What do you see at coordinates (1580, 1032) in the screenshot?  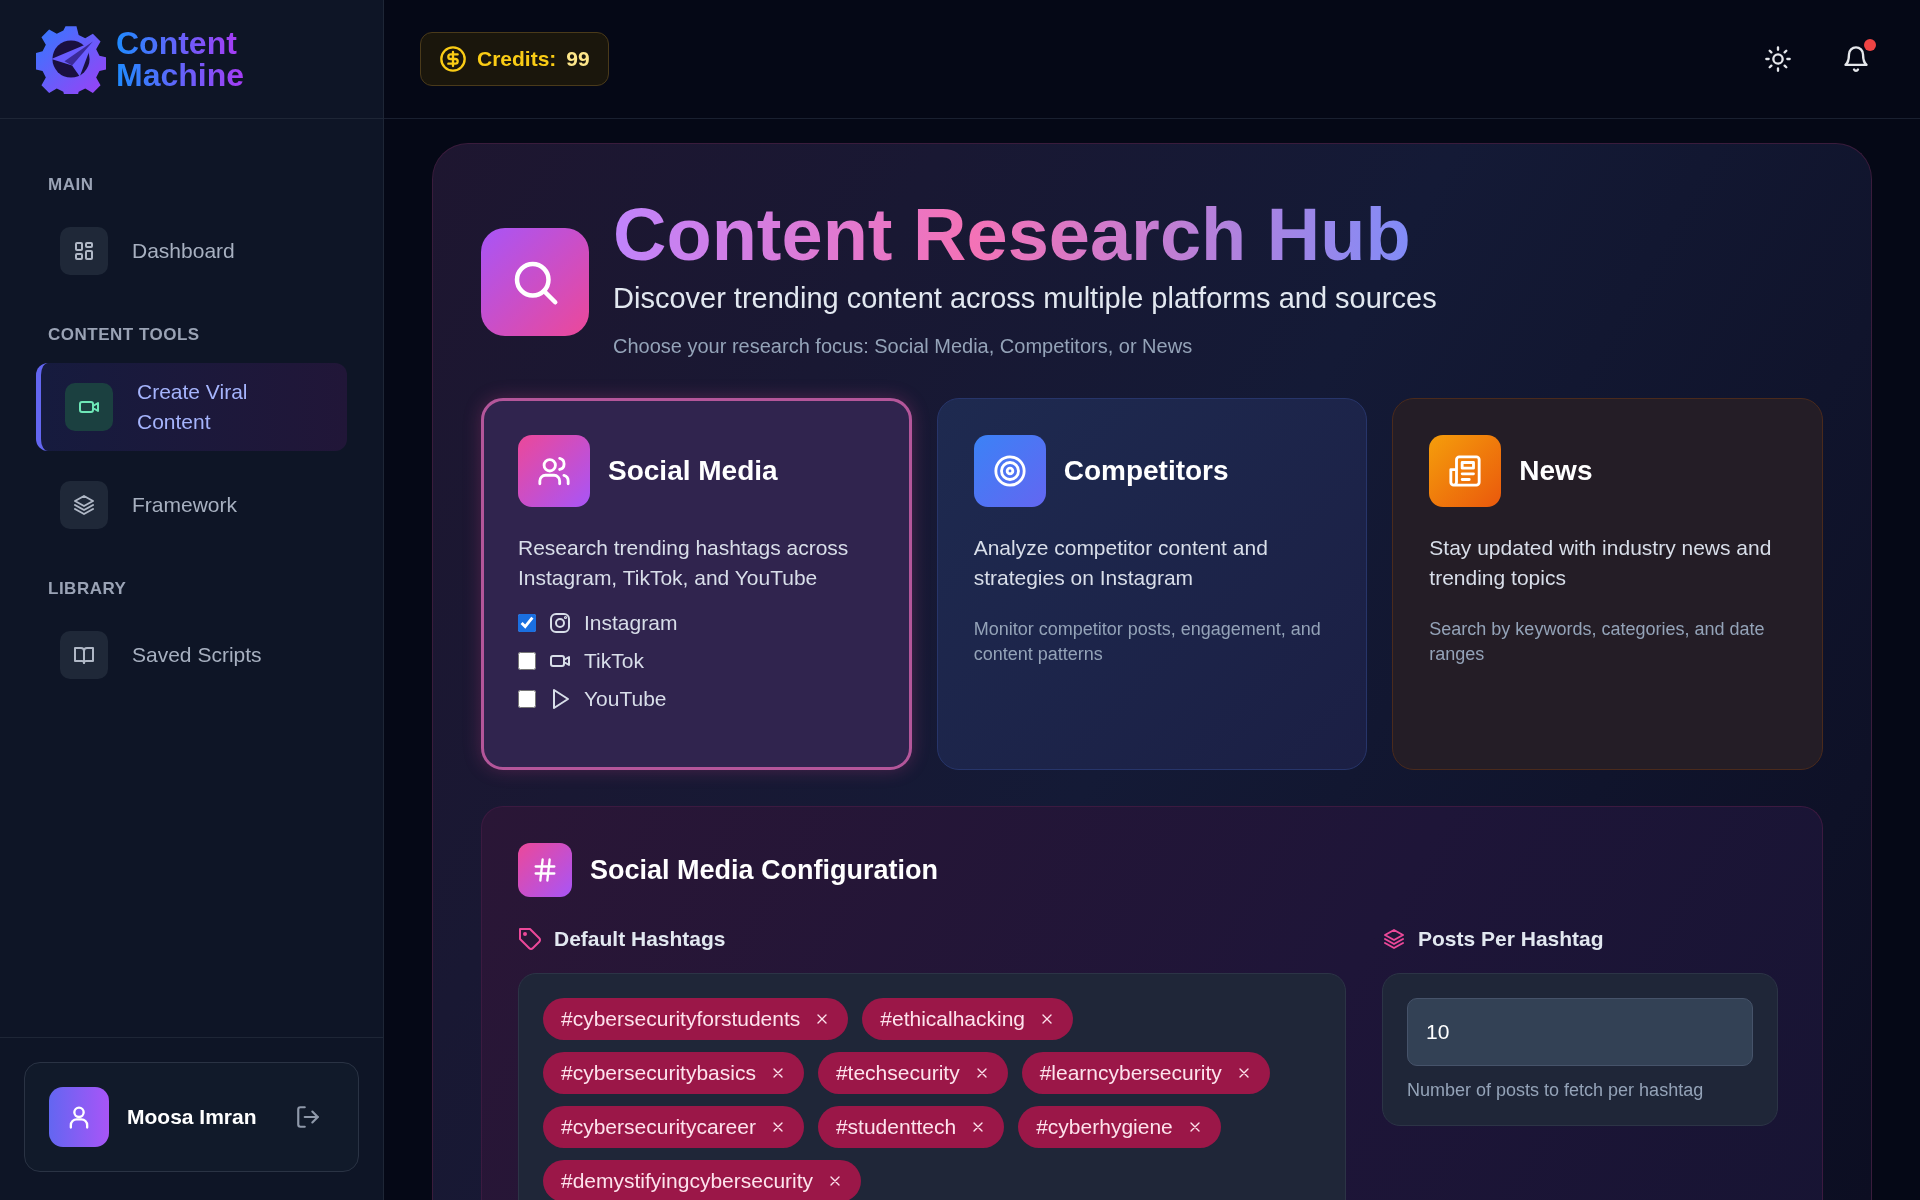 I see `posts-input: 10` at bounding box center [1580, 1032].